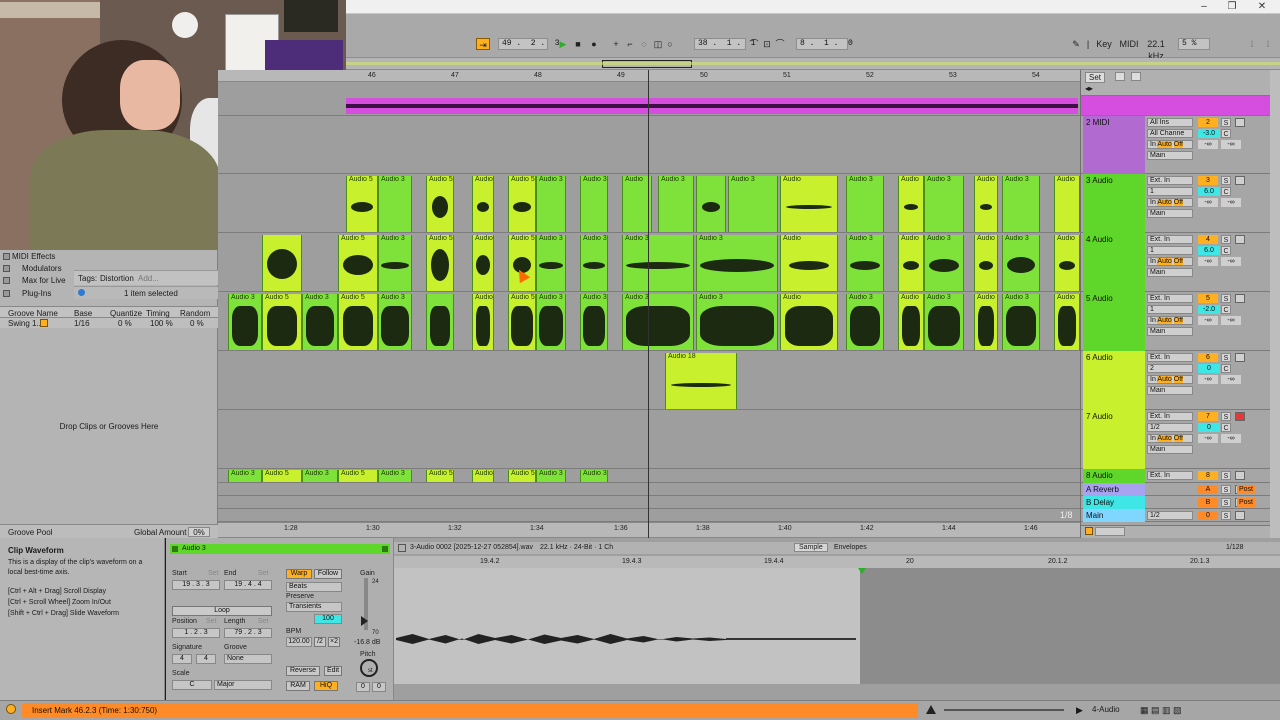 The height and width of the screenshot is (720, 1280). What do you see at coordinates (811, 547) in the screenshot?
I see `tab-sample: Sample` at bounding box center [811, 547].